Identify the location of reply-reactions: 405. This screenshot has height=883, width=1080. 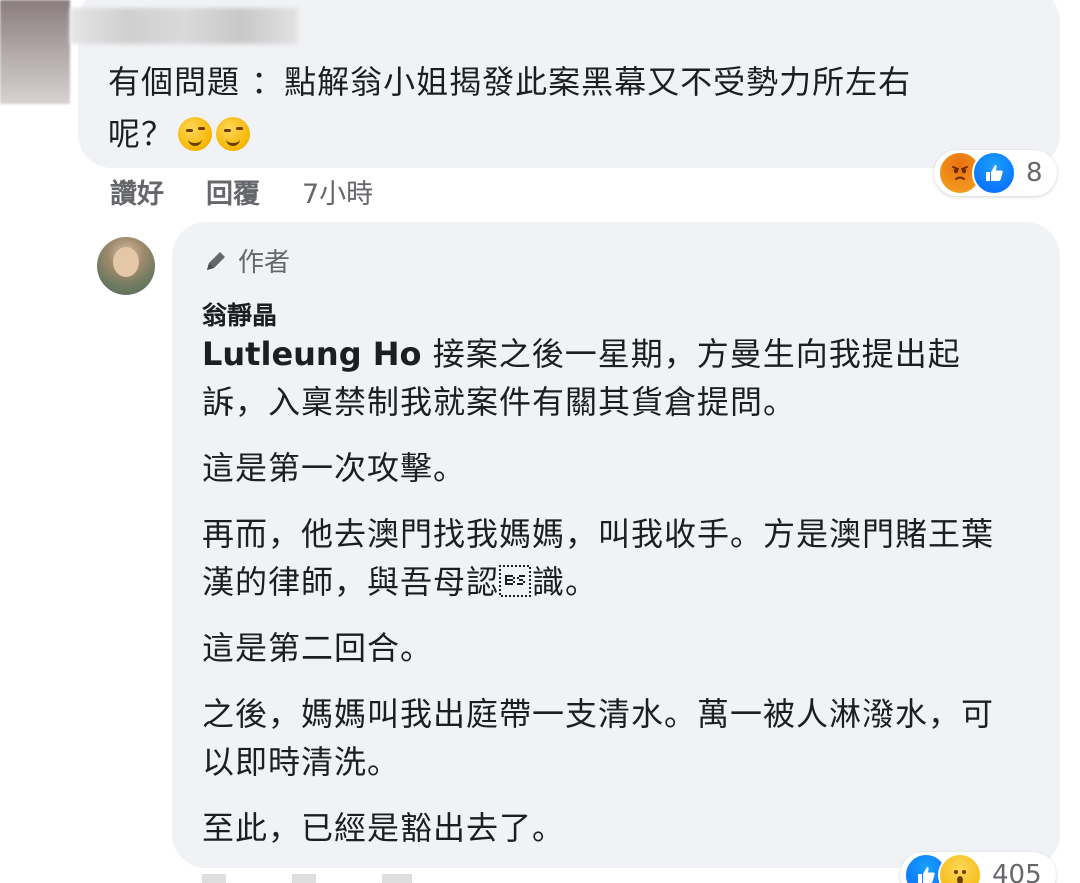
(978, 867).